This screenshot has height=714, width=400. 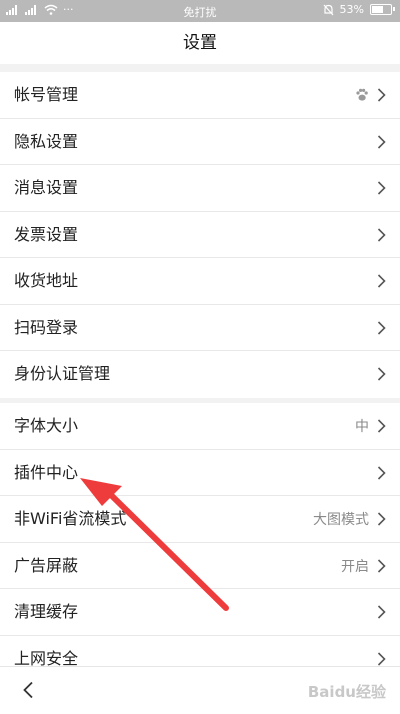 What do you see at coordinates (200, 473) in the screenshot?
I see `setting-row-plugin-center: 插件中心` at bounding box center [200, 473].